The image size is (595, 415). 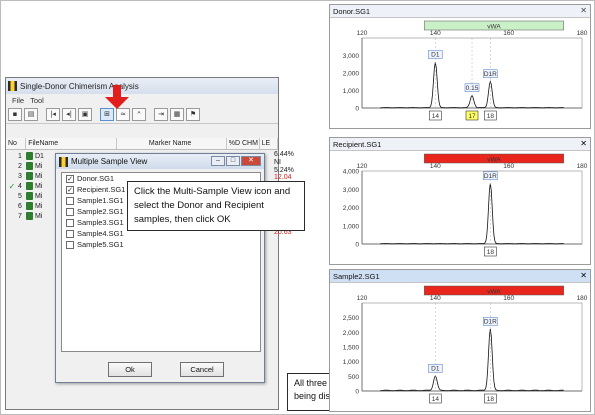 I want to click on forward-icon: ▣, so click(x=85, y=114).